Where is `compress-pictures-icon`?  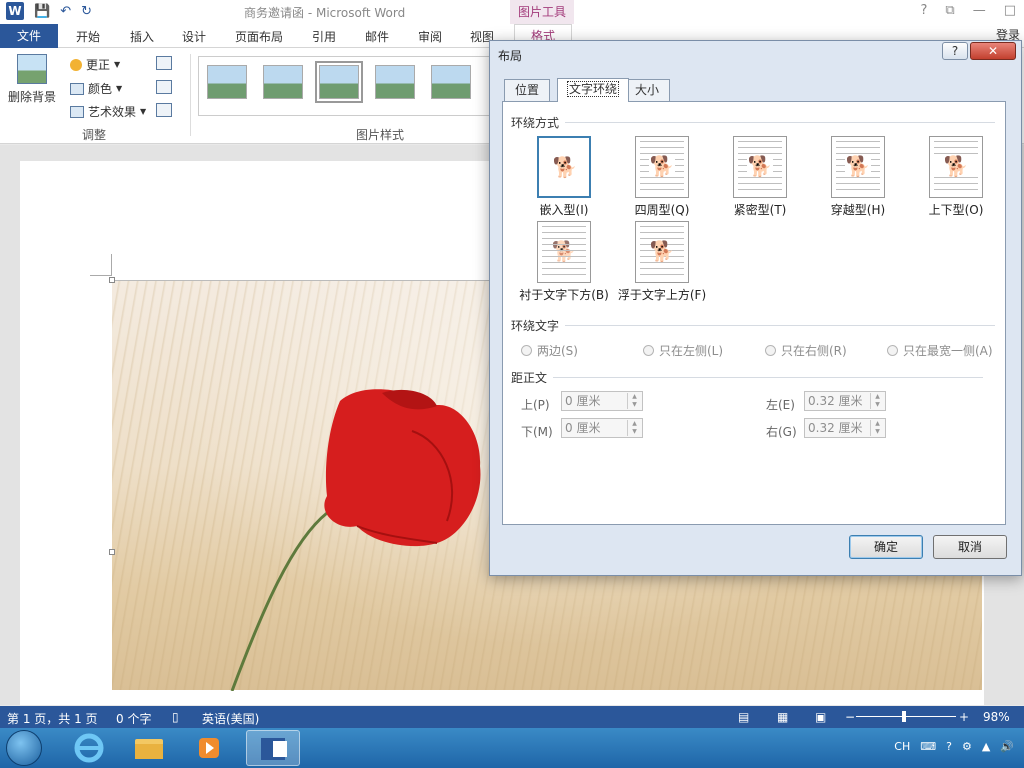
compress-pictures-icon is located at coordinates (164, 63).